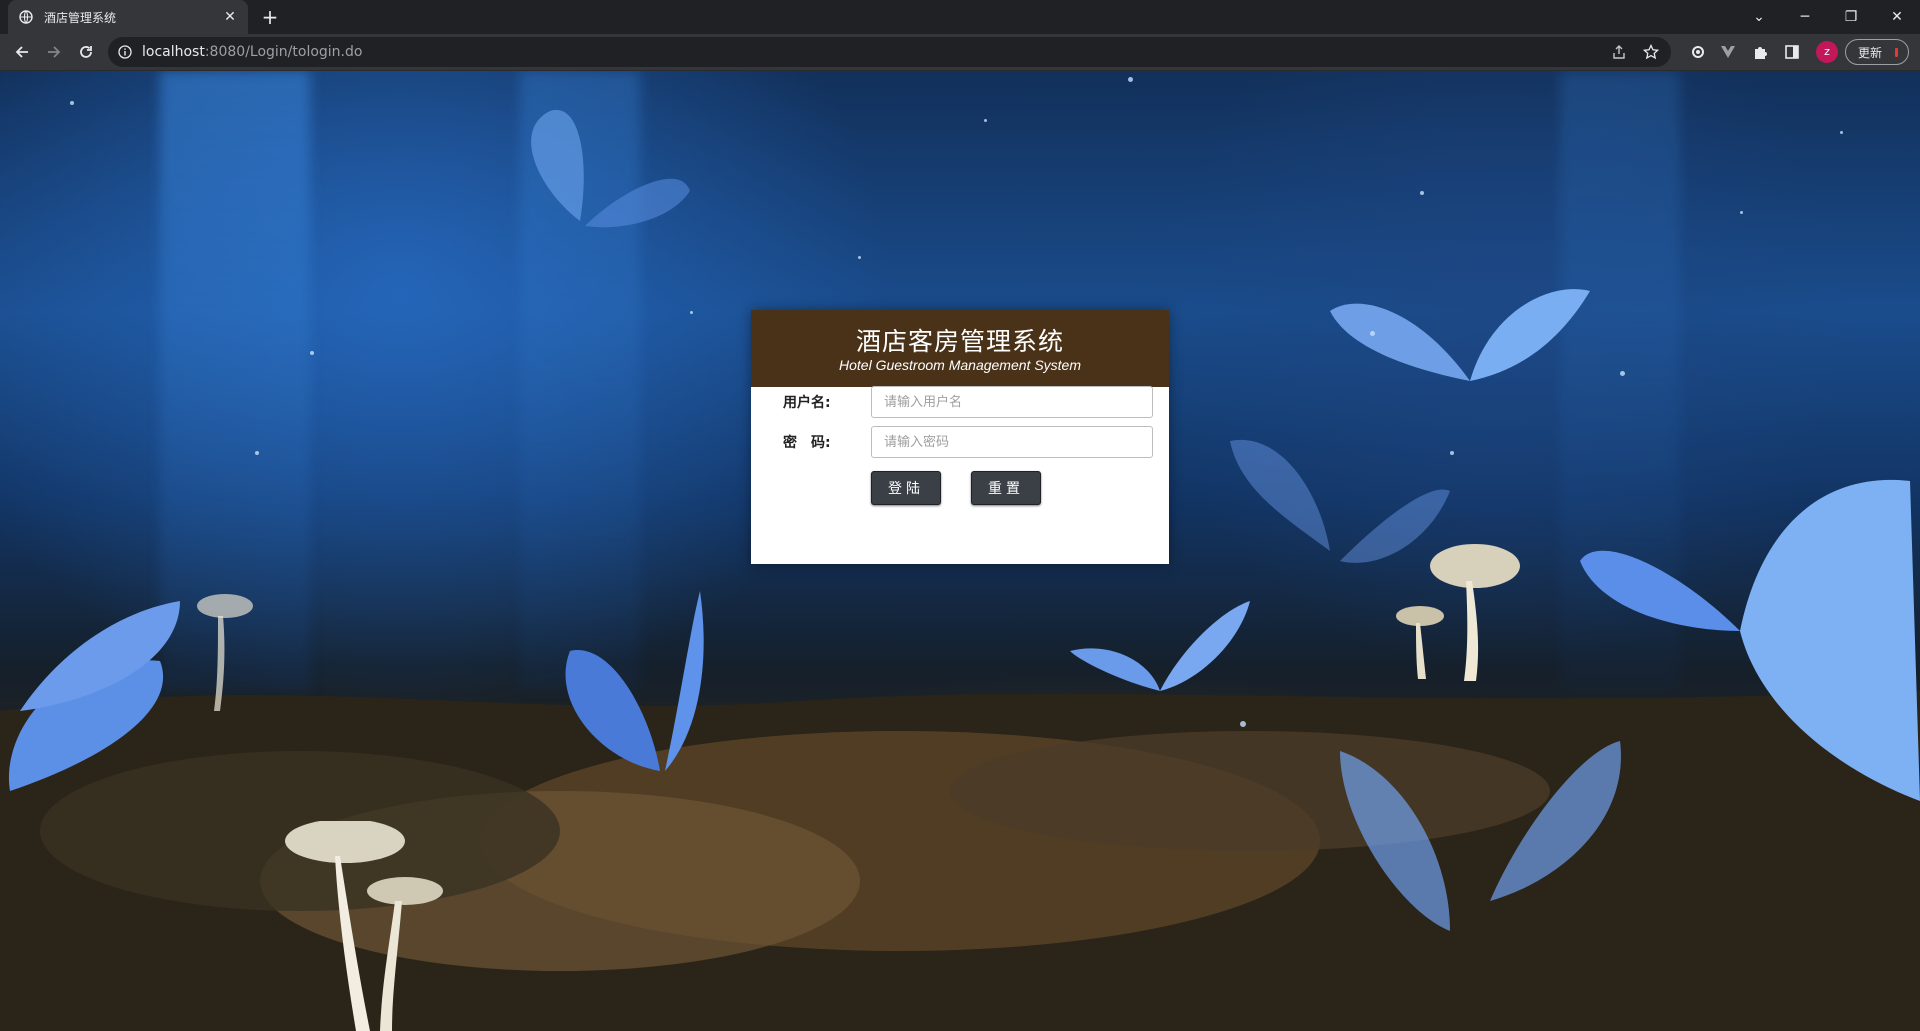  What do you see at coordinates (54, 52) in the screenshot?
I see `forward-icon` at bounding box center [54, 52].